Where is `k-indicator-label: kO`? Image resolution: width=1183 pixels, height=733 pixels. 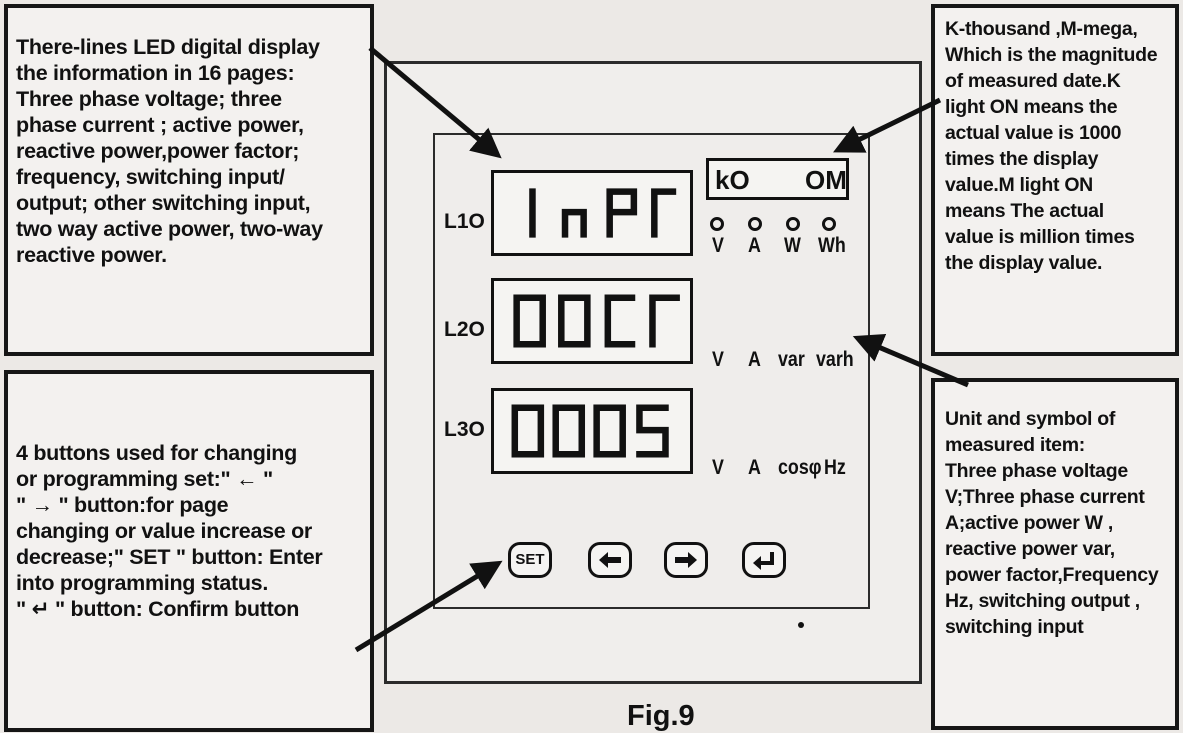
k-indicator-label: kO is located at coordinates (732, 180).